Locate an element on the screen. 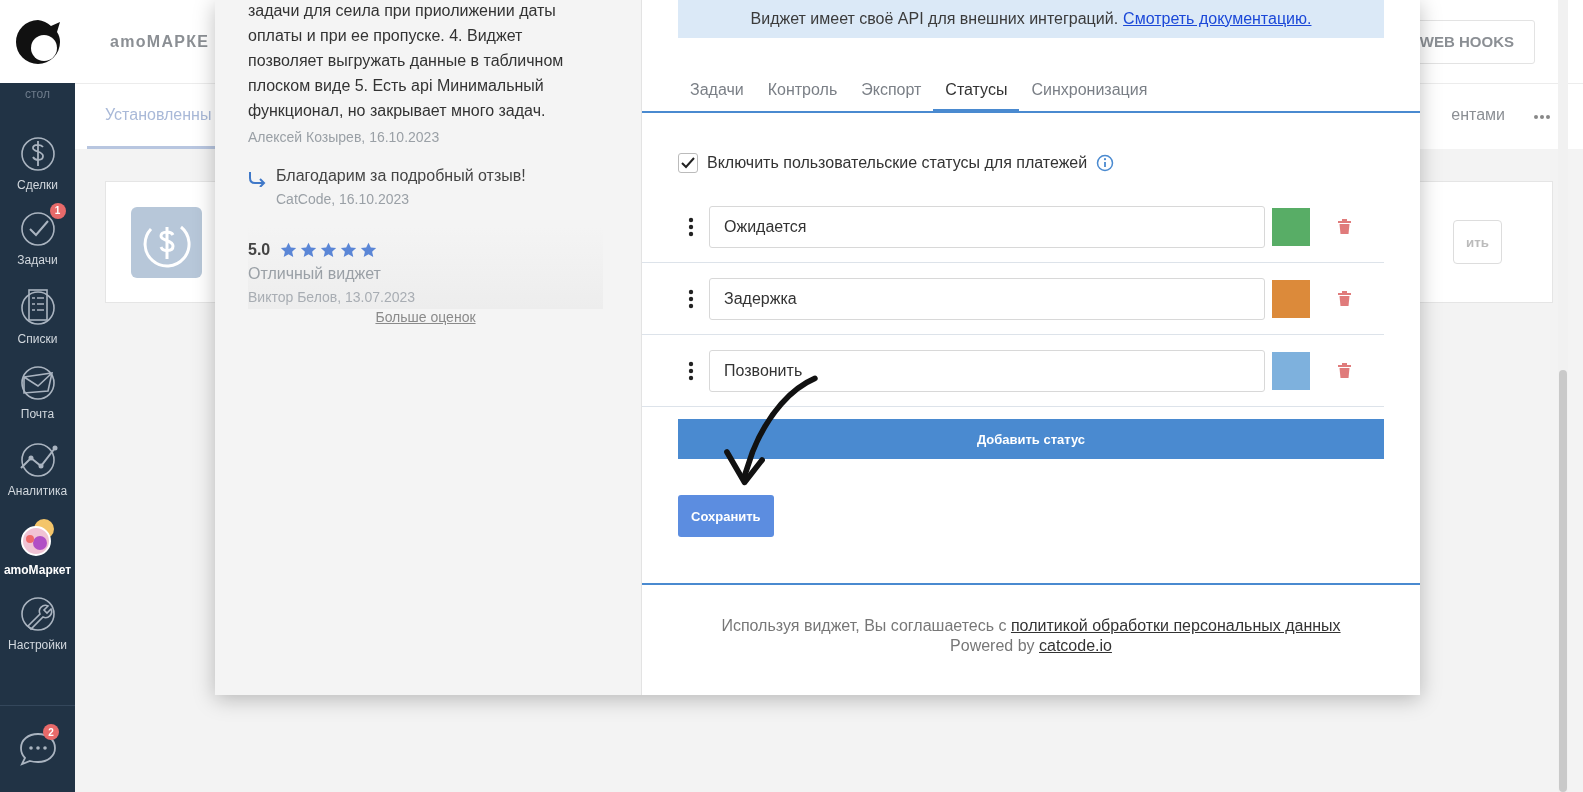  more-reviews-link: Больше оценок is located at coordinates (425, 317).